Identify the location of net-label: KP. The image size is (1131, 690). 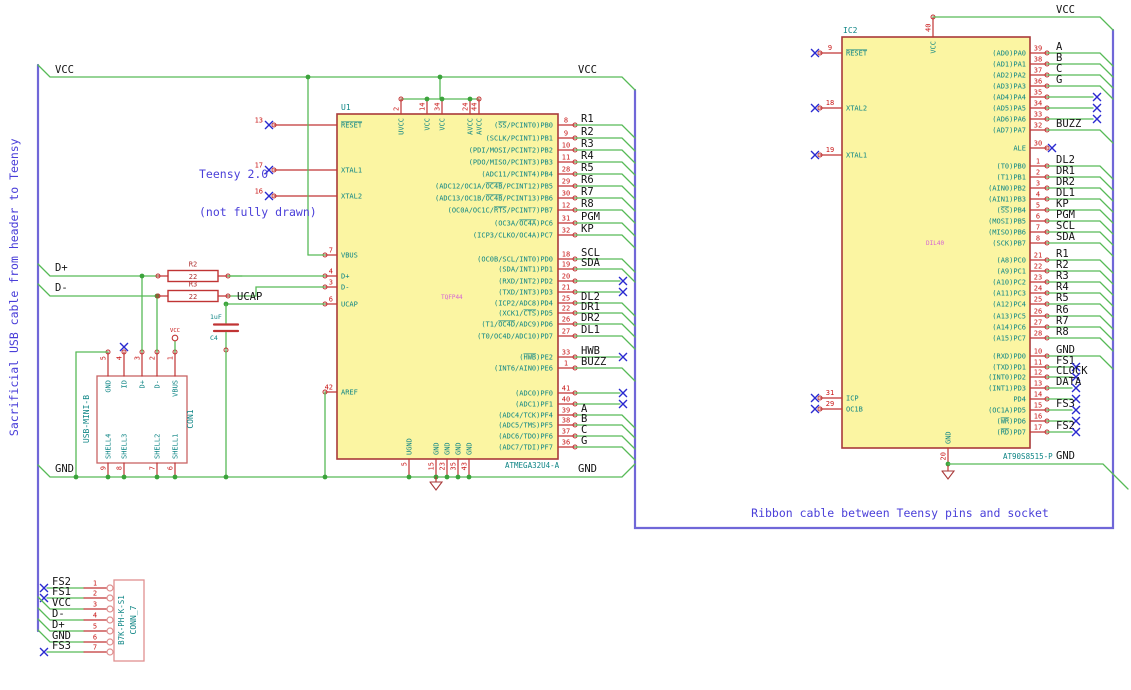
(587, 229).